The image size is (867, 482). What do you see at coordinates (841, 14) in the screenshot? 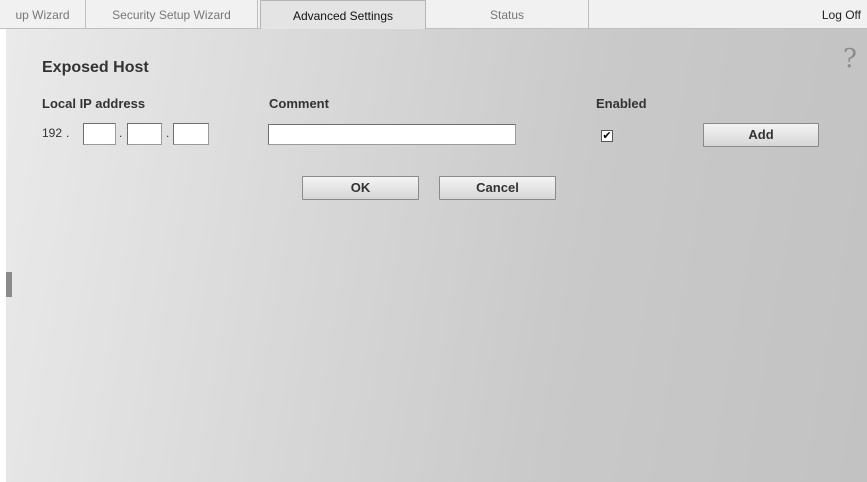
I see `log-off-link: Log Off` at bounding box center [841, 14].